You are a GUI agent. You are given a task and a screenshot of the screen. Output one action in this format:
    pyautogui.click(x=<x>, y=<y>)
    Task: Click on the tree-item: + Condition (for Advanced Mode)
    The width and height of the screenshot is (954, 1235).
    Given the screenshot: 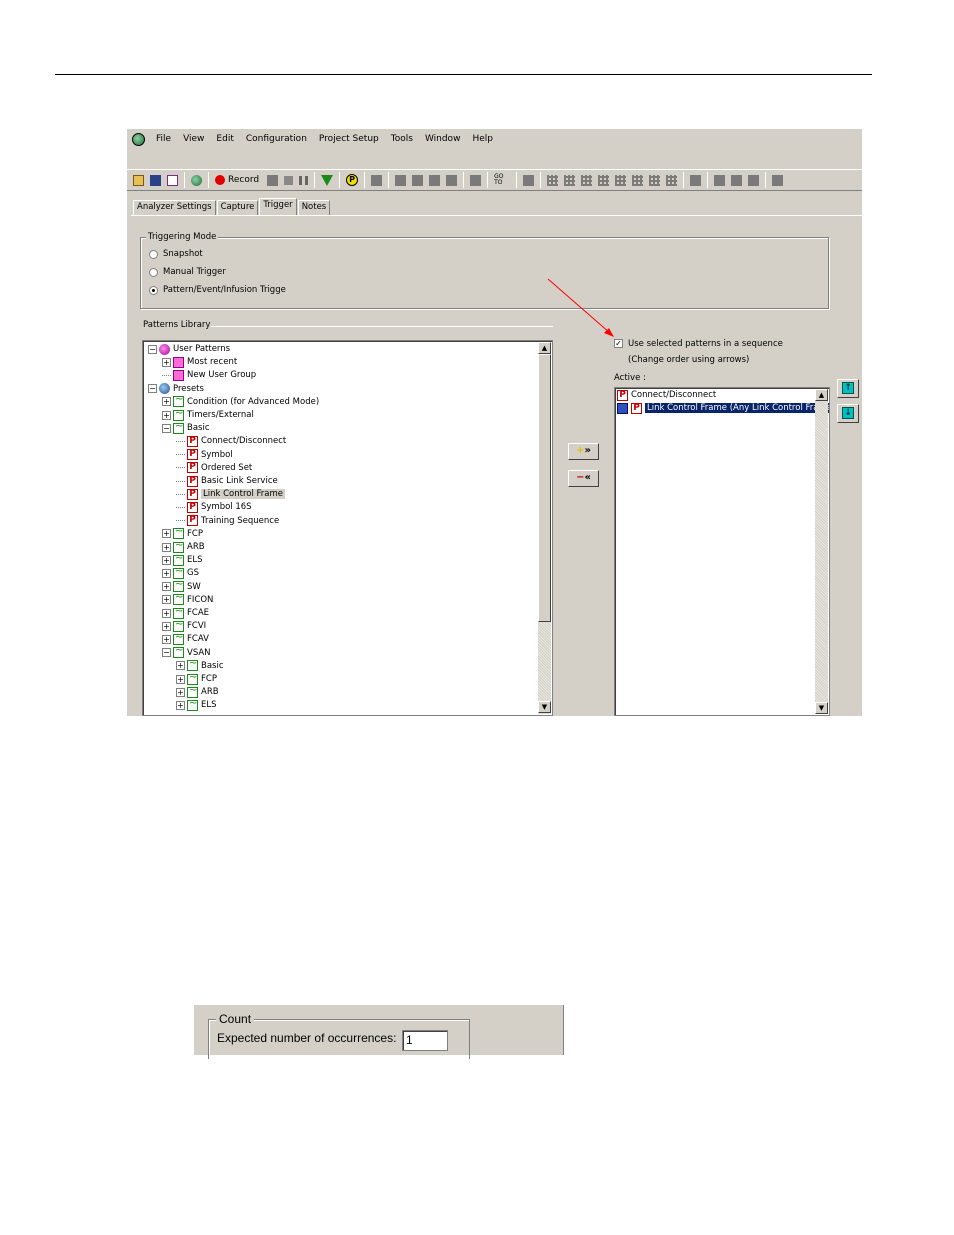 What is the action you would take?
    pyautogui.click(x=240, y=401)
    